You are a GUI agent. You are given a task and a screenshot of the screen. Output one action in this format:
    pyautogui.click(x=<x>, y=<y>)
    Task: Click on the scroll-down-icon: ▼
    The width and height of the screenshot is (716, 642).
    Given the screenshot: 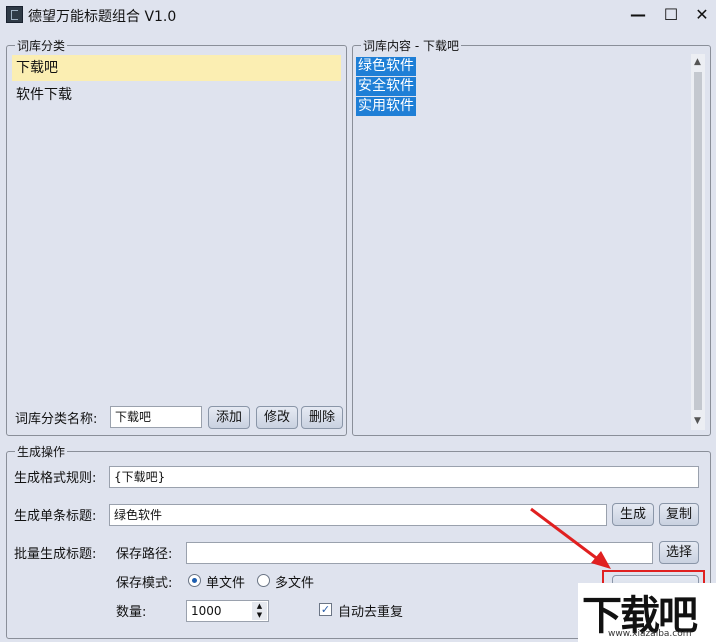 What is the action you would take?
    pyautogui.click(x=697, y=421)
    